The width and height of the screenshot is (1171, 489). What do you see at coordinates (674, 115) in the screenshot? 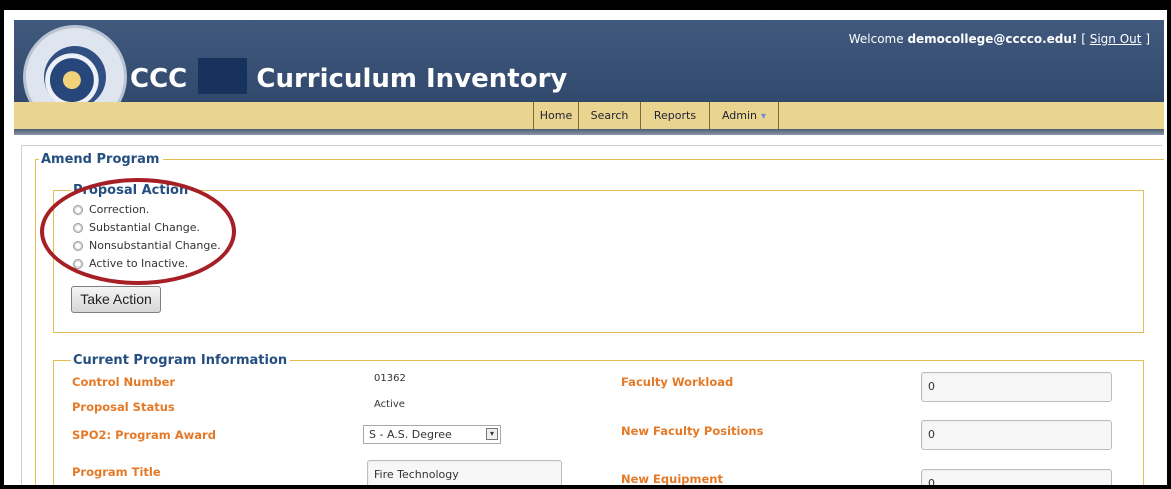
I see `nav-reports: Reports` at bounding box center [674, 115].